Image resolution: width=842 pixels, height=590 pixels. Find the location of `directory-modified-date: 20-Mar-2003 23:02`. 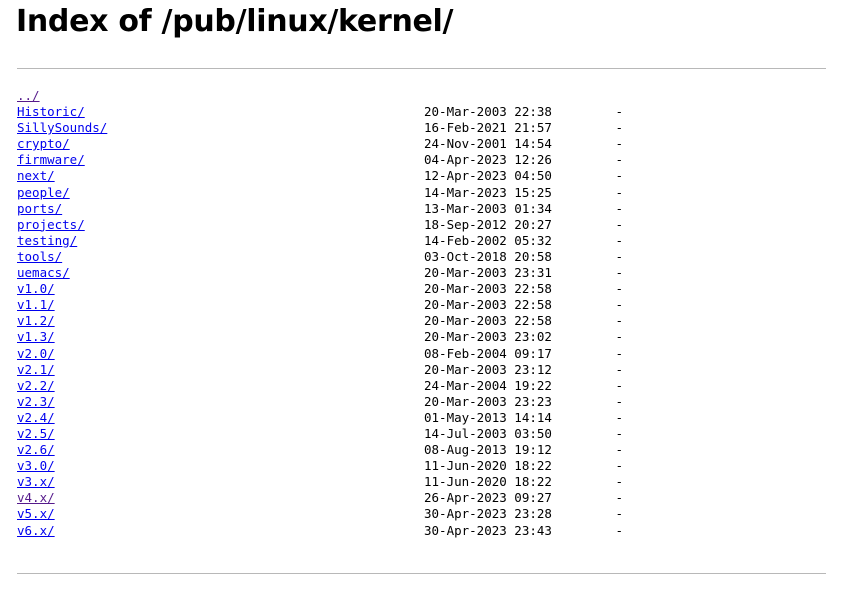

directory-modified-date: 20-Mar-2003 23:02 is located at coordinates (488, 337).